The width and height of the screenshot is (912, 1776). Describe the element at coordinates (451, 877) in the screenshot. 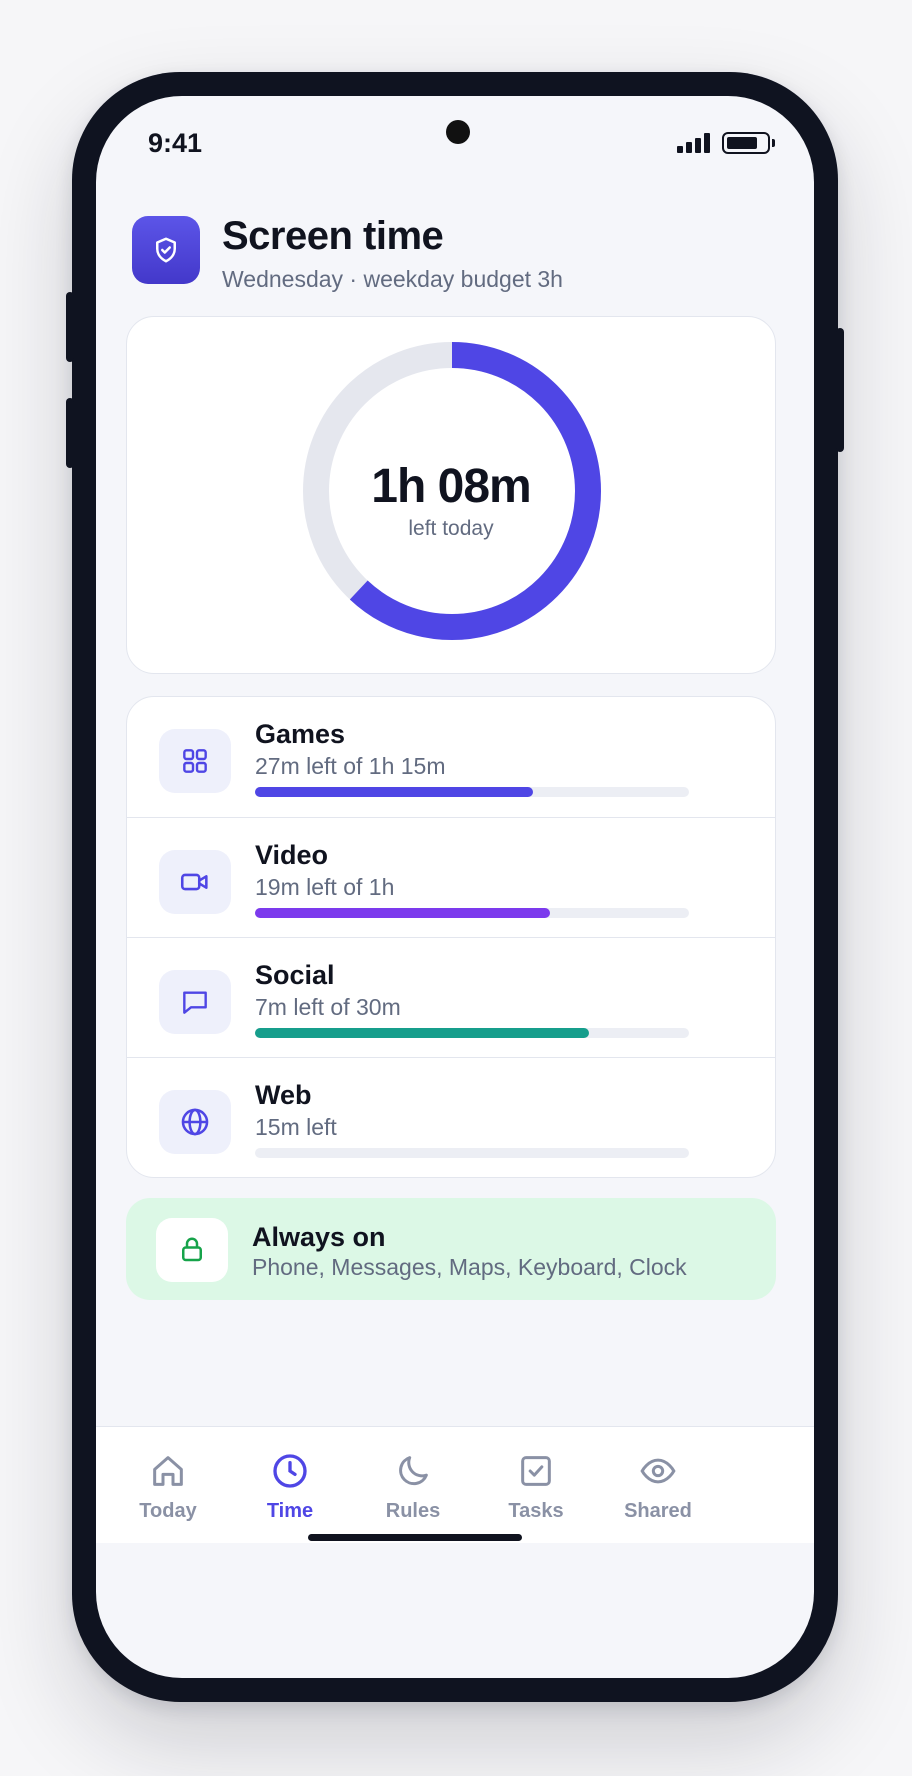

I see `category-row-video: Video 19m left of 1h` at that location.